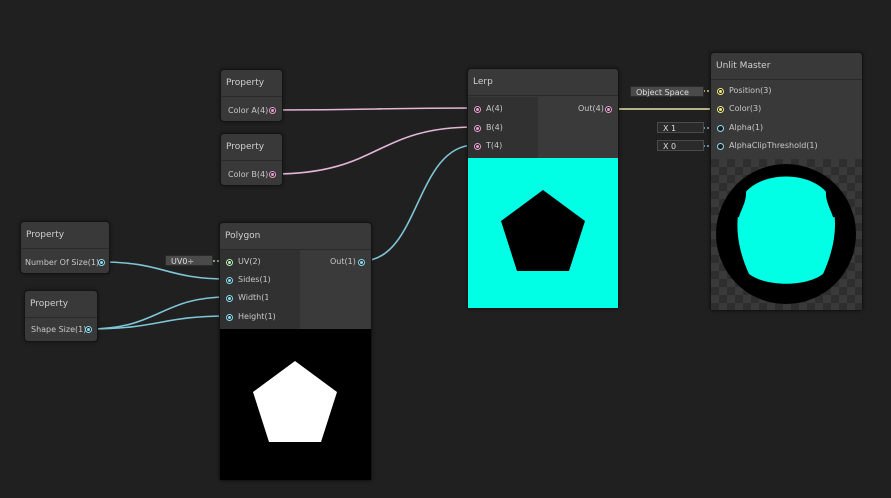 This screenshot has height=498, width=891. What do you see at coordinates (591, 108) in the screenshot?
I see `output-label-out: Out(4)` at bounding box center [591, 108].